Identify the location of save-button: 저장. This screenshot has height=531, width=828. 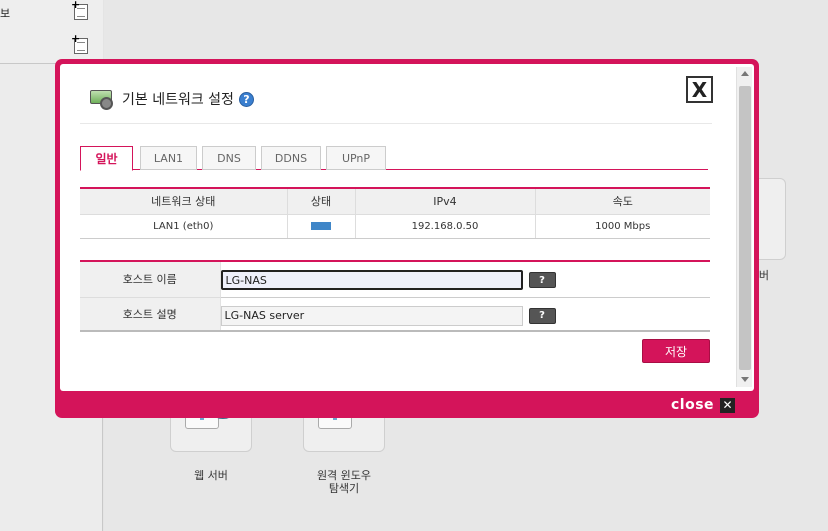
(676, 351).